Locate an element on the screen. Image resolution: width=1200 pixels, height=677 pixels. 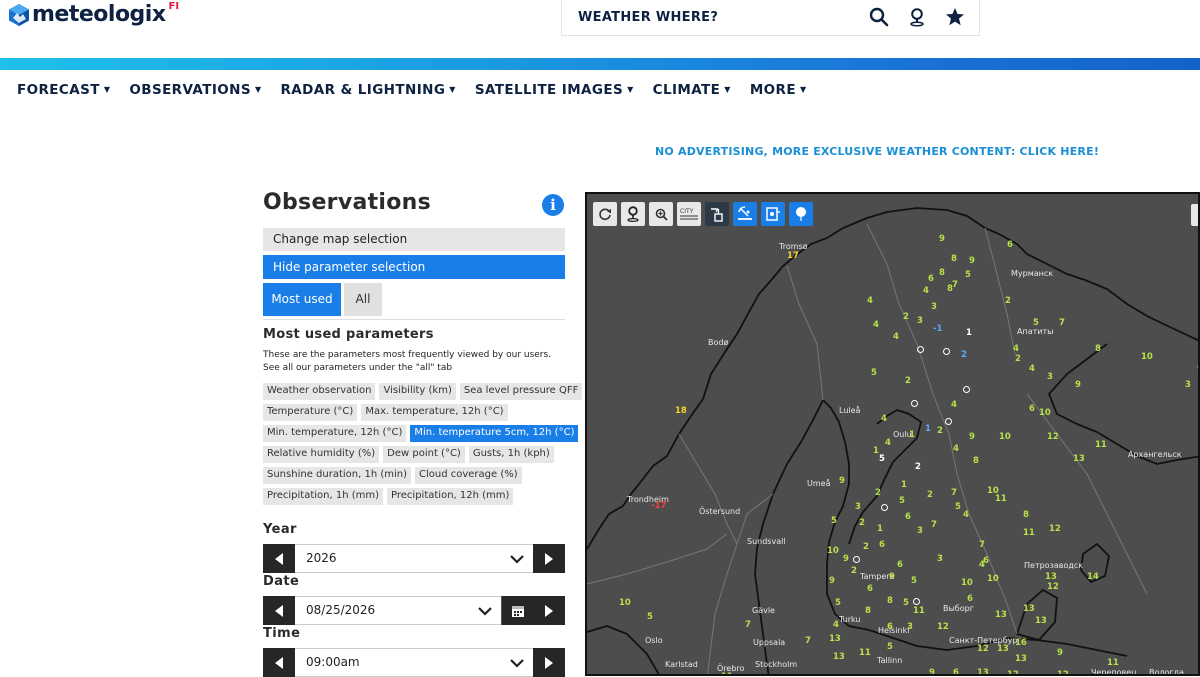
time-next-button is located at coordinates (549, 662).